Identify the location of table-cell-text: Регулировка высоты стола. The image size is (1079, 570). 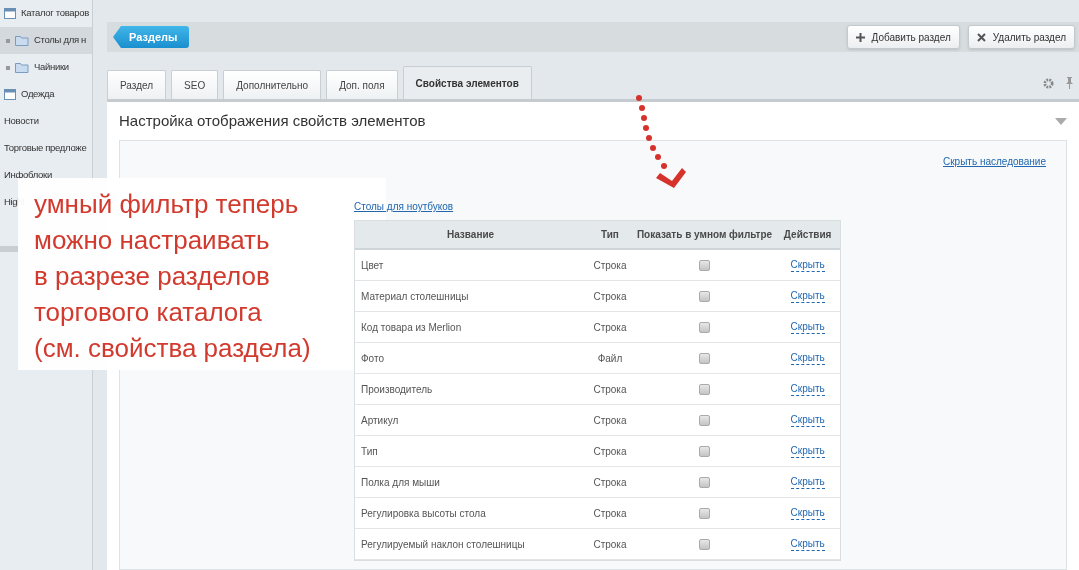
(423, 513).